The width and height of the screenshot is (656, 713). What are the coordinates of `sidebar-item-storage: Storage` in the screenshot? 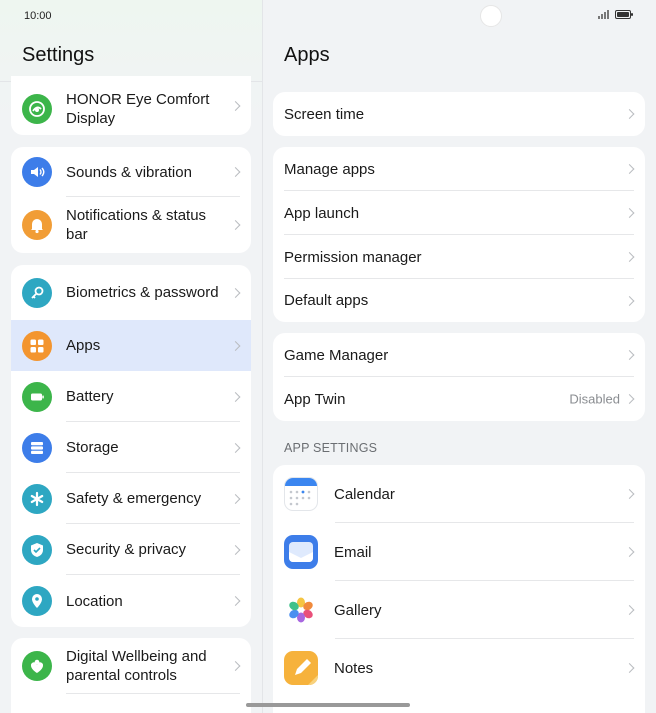 It's located at (131, 447).